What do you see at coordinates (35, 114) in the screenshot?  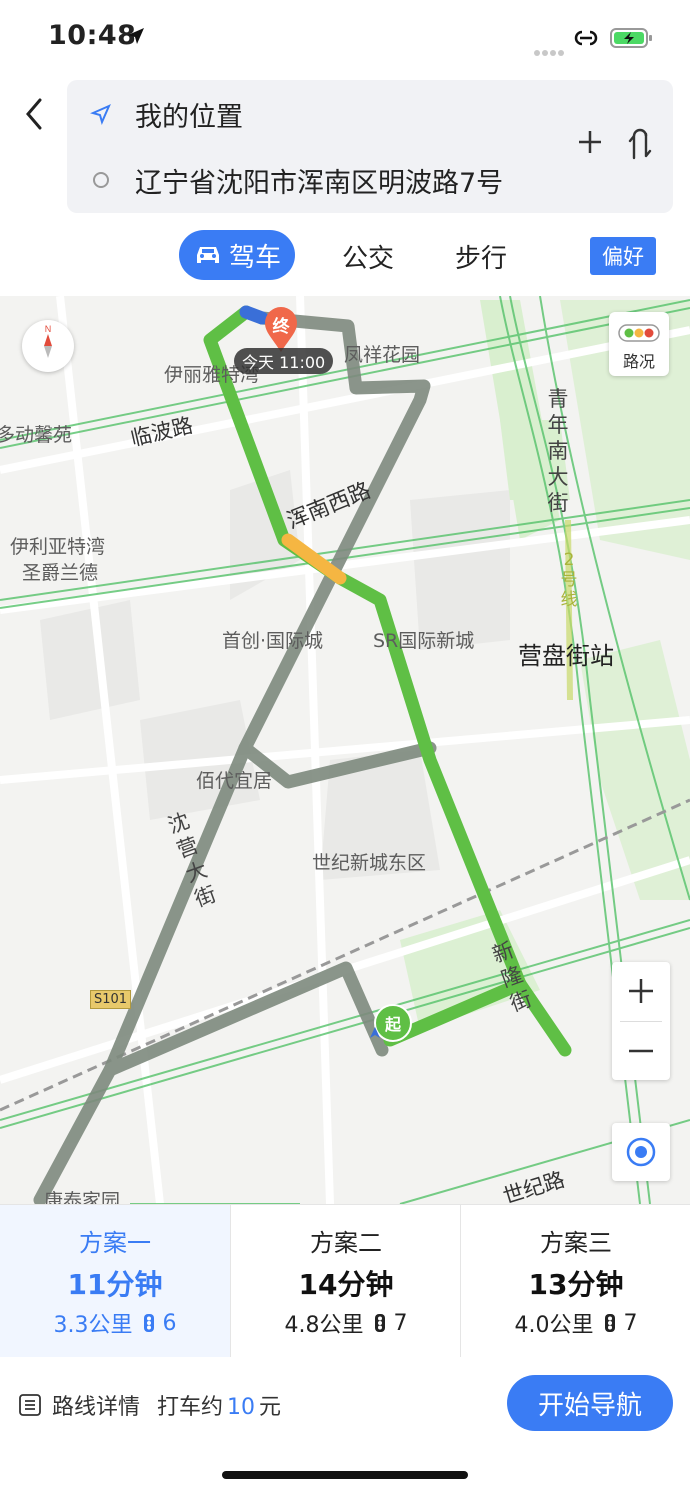 I see `back-chevron-icon` at bounding box center [35, 114].